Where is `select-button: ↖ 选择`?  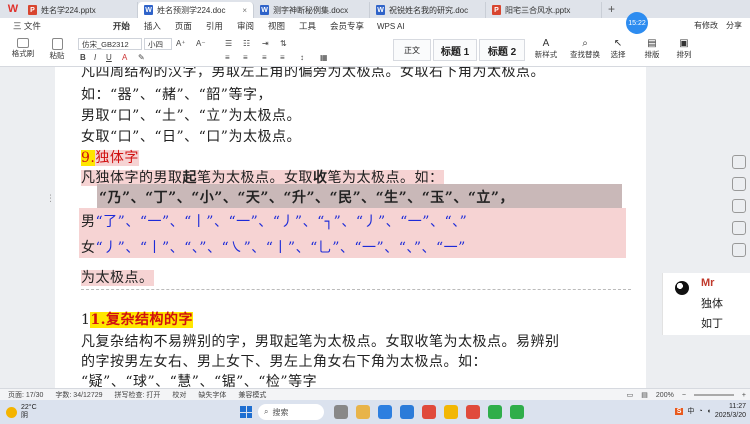
select-button: ↖ 选择 is located at coordinates (618, 49).